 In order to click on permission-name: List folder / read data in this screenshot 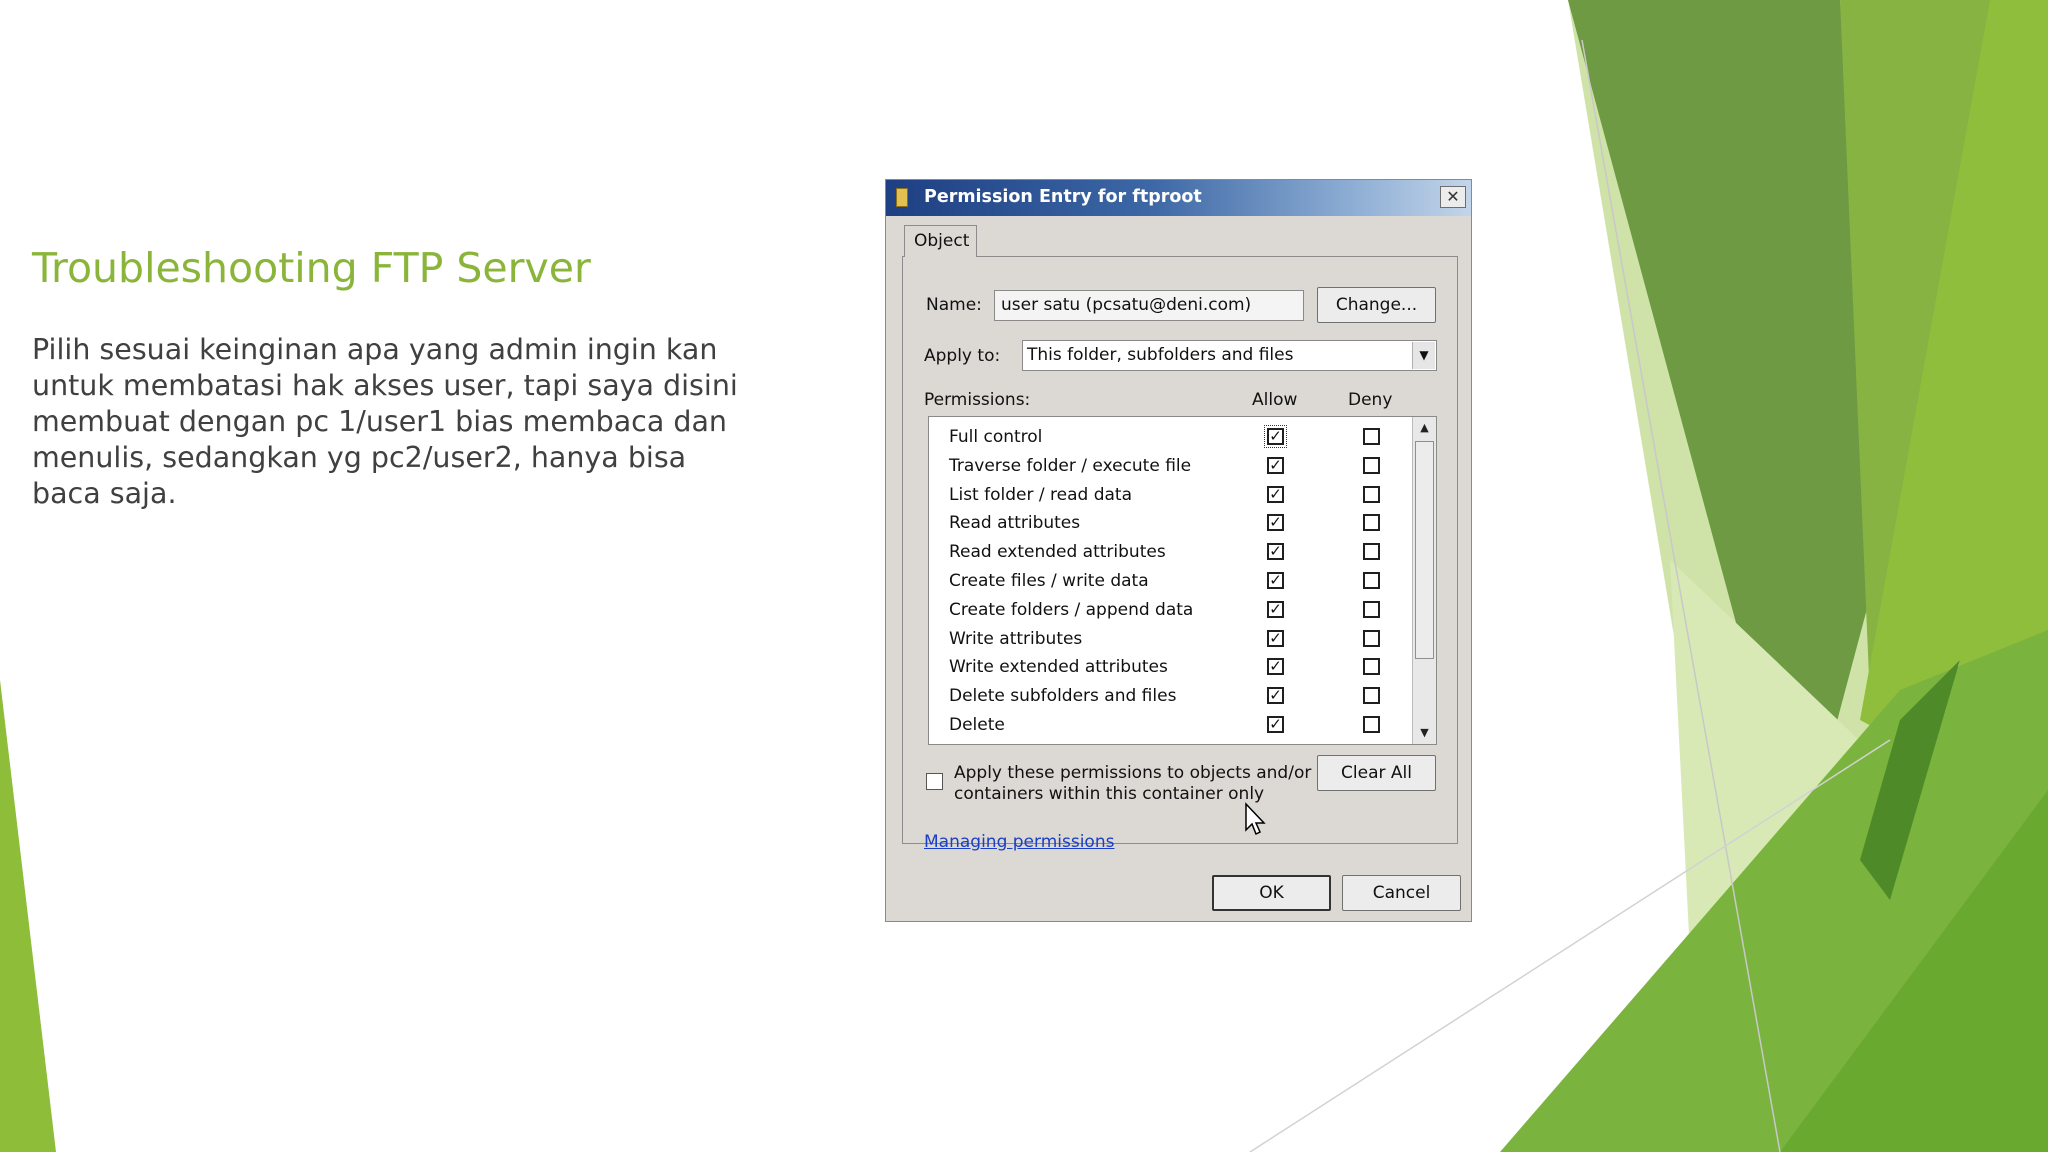, I will do `click(1040, 494)`.